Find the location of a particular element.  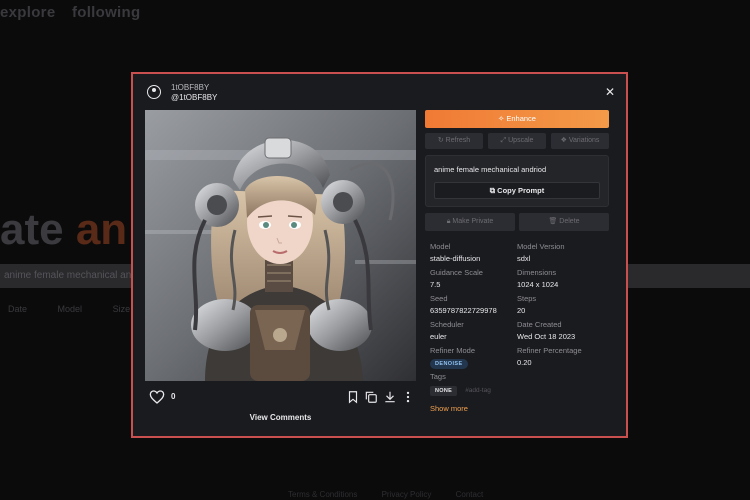

meta-model: Model stable-diffusion is located at coordinates (455, 252).